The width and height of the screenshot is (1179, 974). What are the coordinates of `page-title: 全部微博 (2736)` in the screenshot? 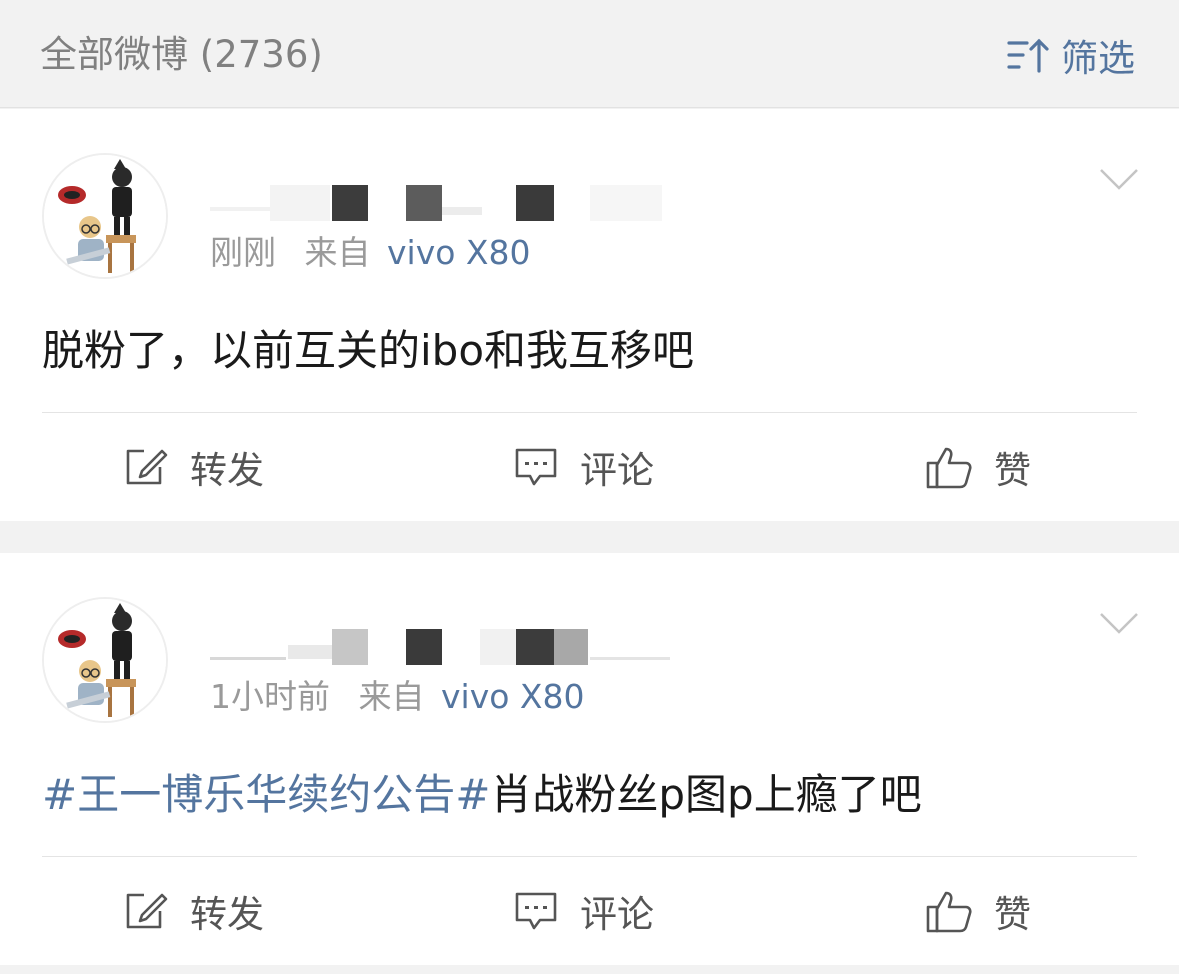 It's located at (181, 54).